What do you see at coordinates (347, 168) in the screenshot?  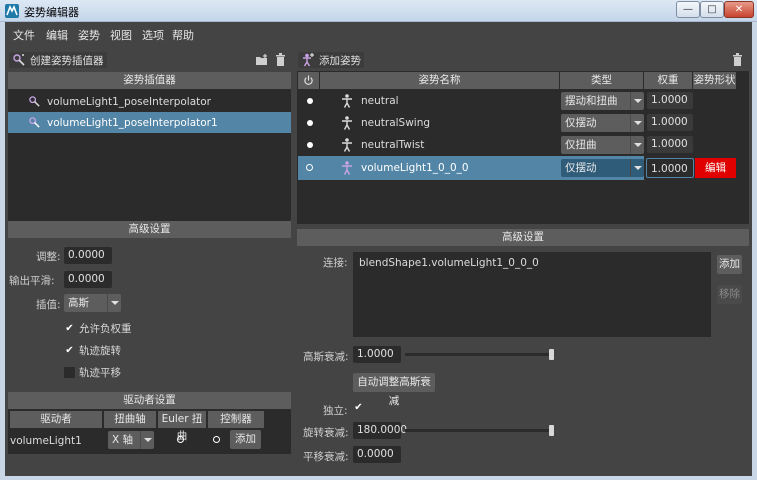 I see `pose-person-icon` at bounding box center [347, 168].